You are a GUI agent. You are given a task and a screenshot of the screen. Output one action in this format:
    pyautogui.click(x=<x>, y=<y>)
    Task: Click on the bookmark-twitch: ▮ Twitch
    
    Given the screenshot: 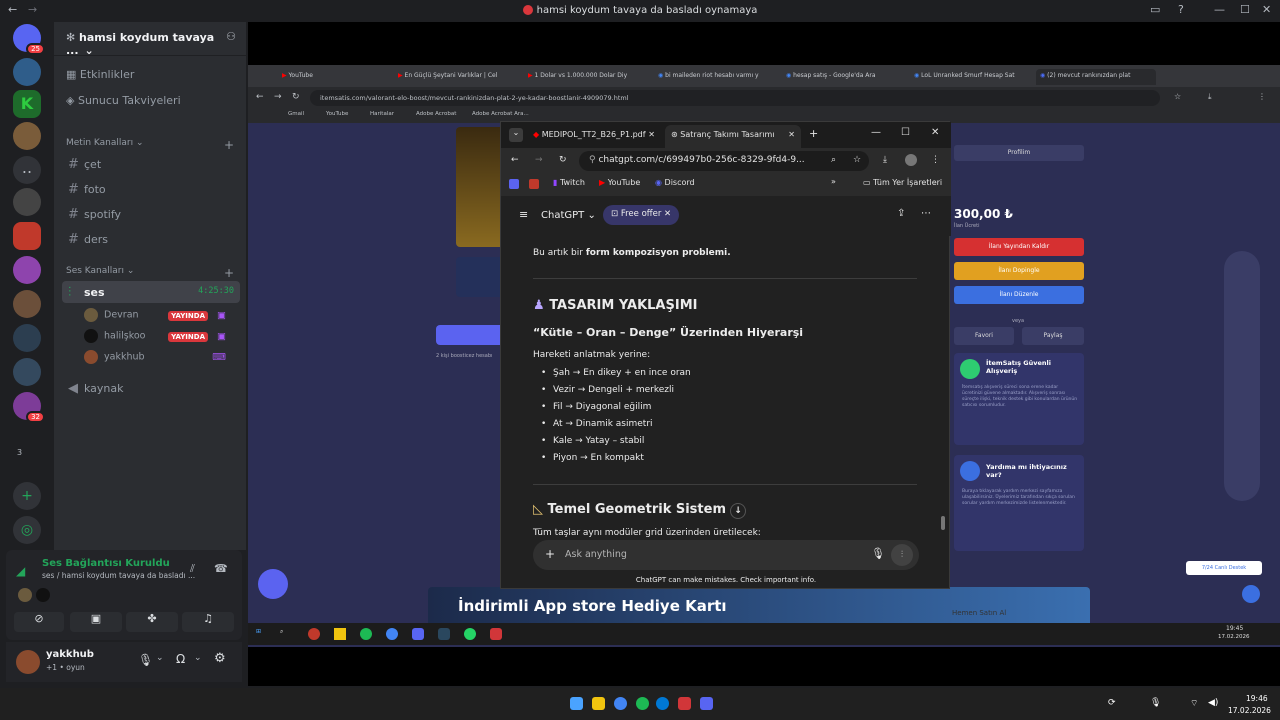 What is the action you would take?
    pyautogui.click(x=569, y=182)
    